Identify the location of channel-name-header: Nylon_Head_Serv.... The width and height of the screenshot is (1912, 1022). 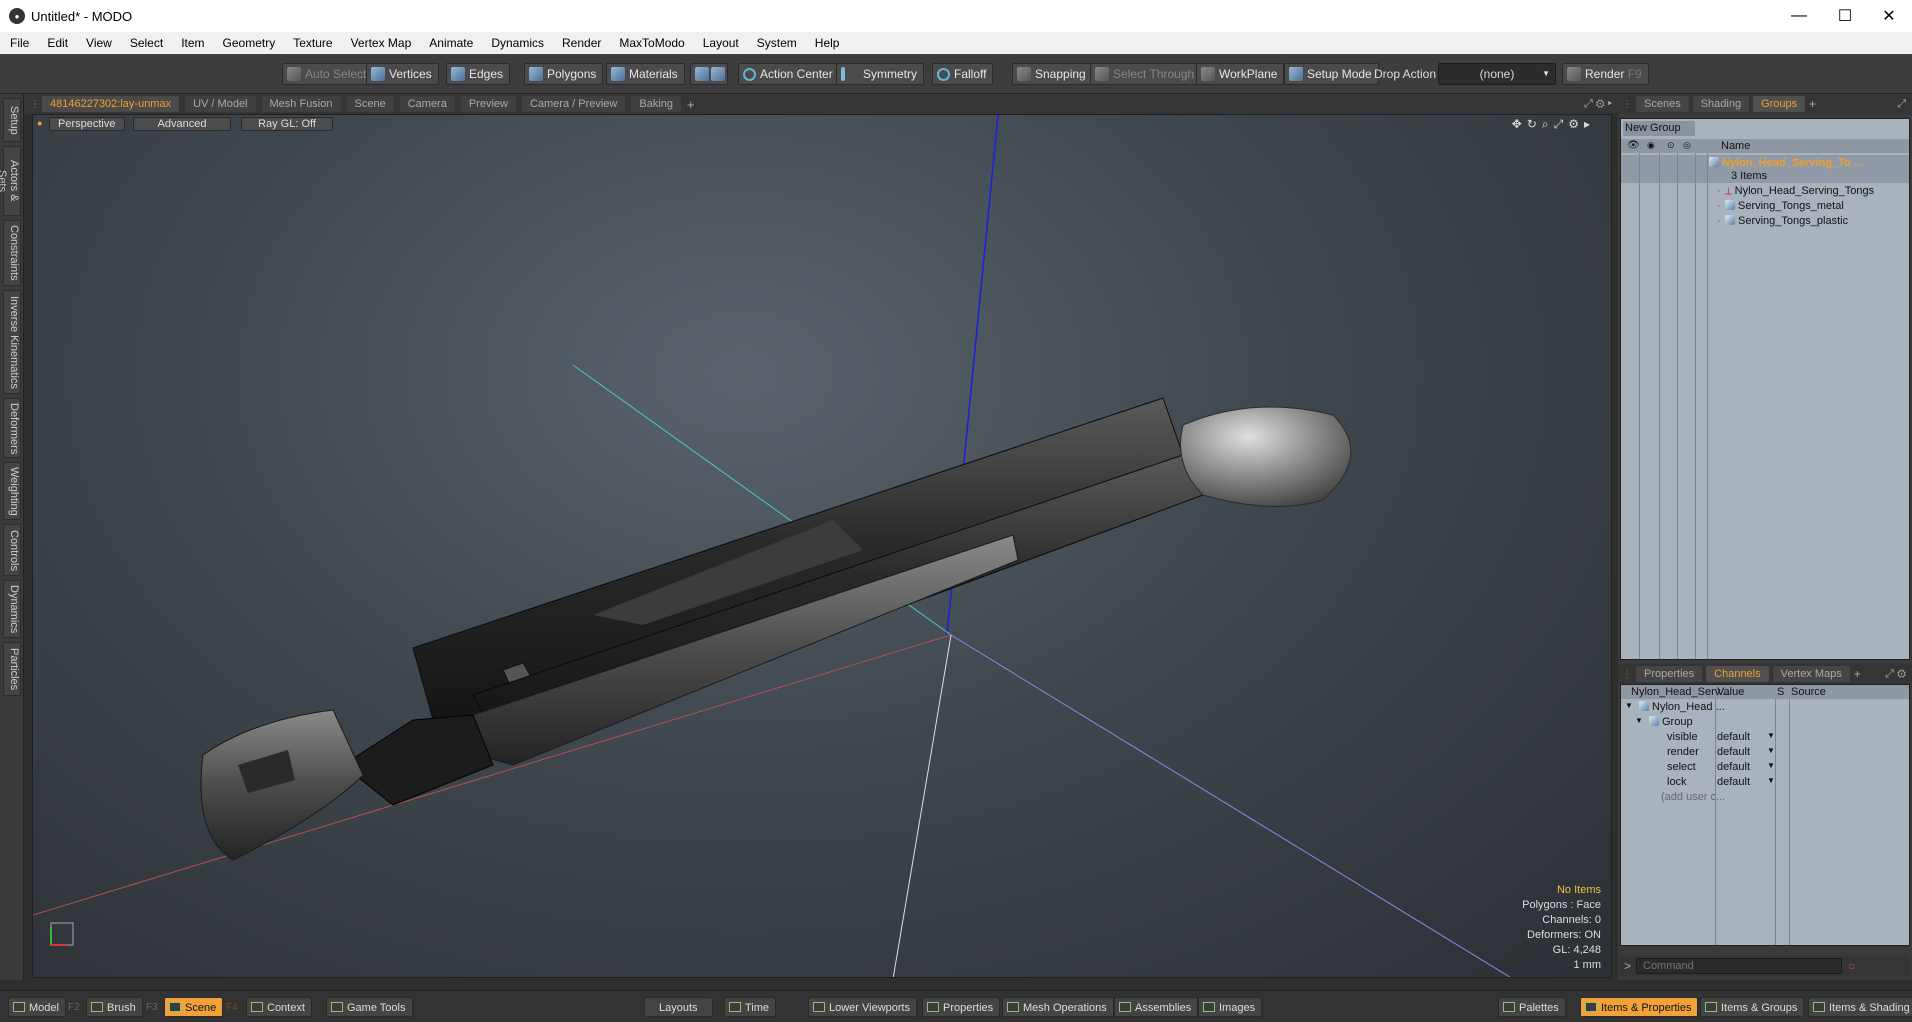
(1680, 692).